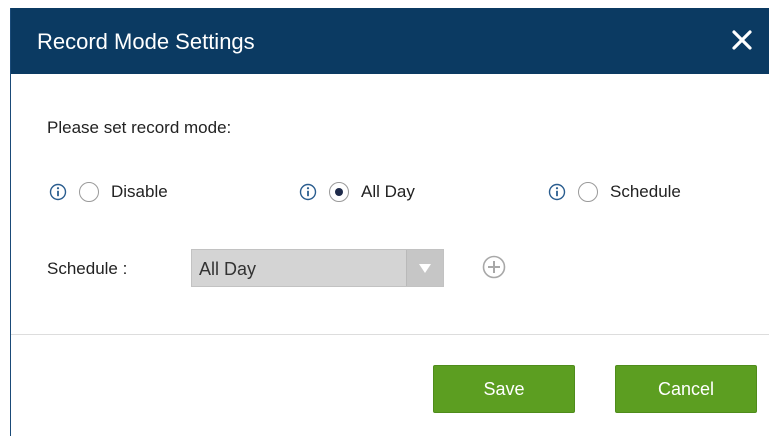 This screenshot has height=436, width=769. I want to click on footer-divider, so click(390, 334).